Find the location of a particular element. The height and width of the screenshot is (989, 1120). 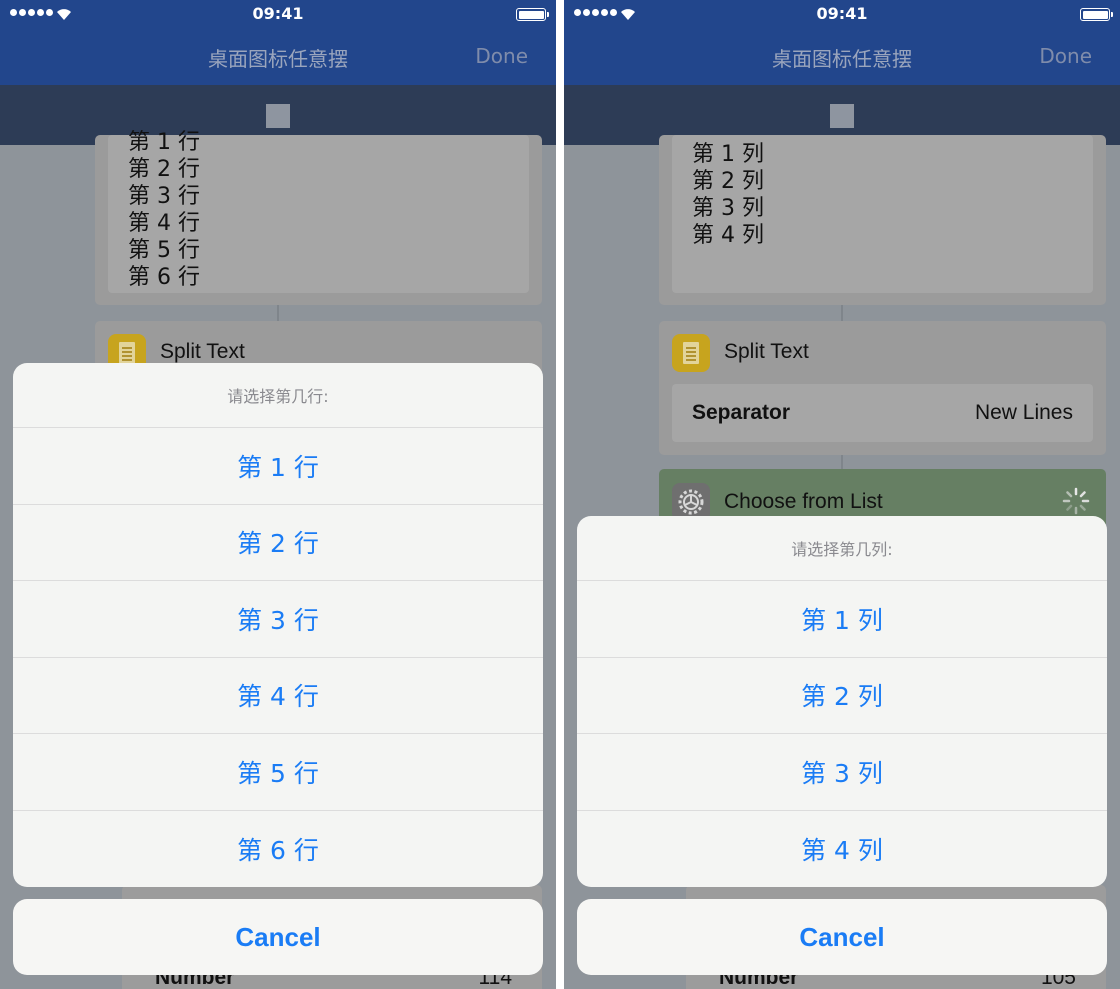

text-field: 第 1 列 第 2 列 第 3 列 第 4 列 is located at coordinates (882, 214).